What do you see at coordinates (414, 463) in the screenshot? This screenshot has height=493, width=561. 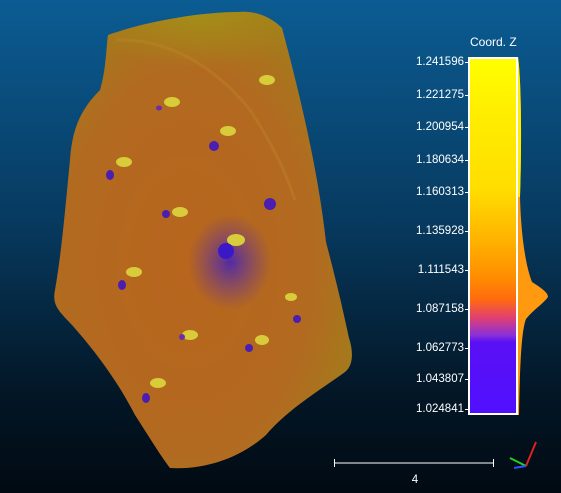 I see `scale-bar` at bounding box center [414, 463].